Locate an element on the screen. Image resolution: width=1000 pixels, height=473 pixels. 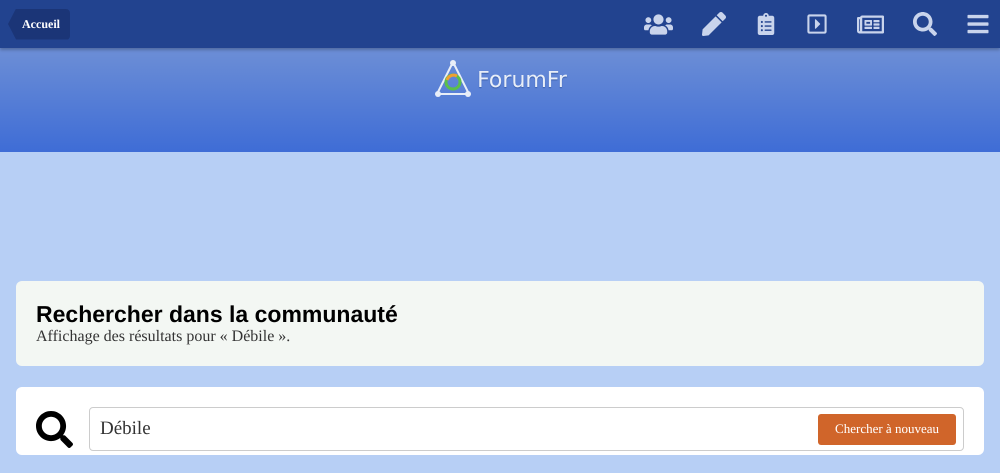
logo-text: ForumFr is located at coordinates (522, 80).